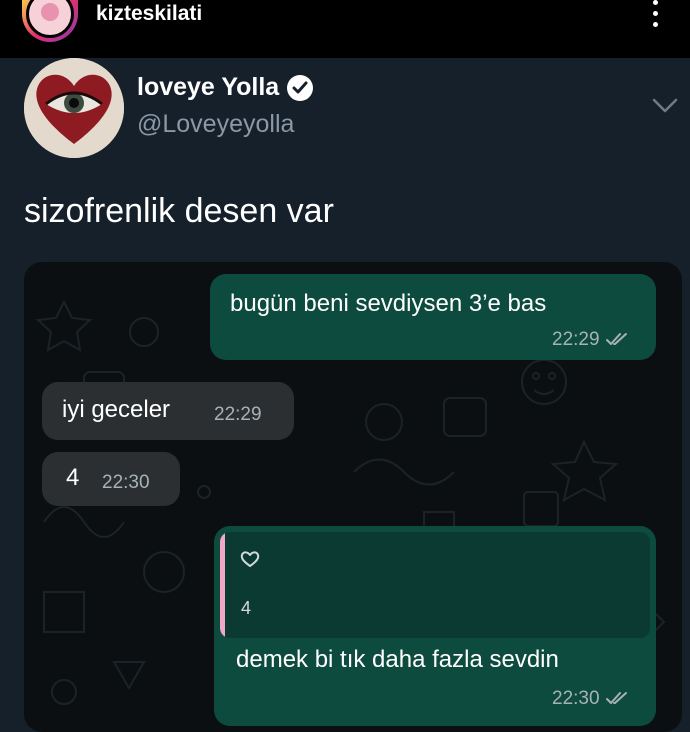 The height and width of the screenshot is (732, 690). Describe the element at coordinates (246, 608) in the screenshot. I see `quoted-text: 4` at that location.